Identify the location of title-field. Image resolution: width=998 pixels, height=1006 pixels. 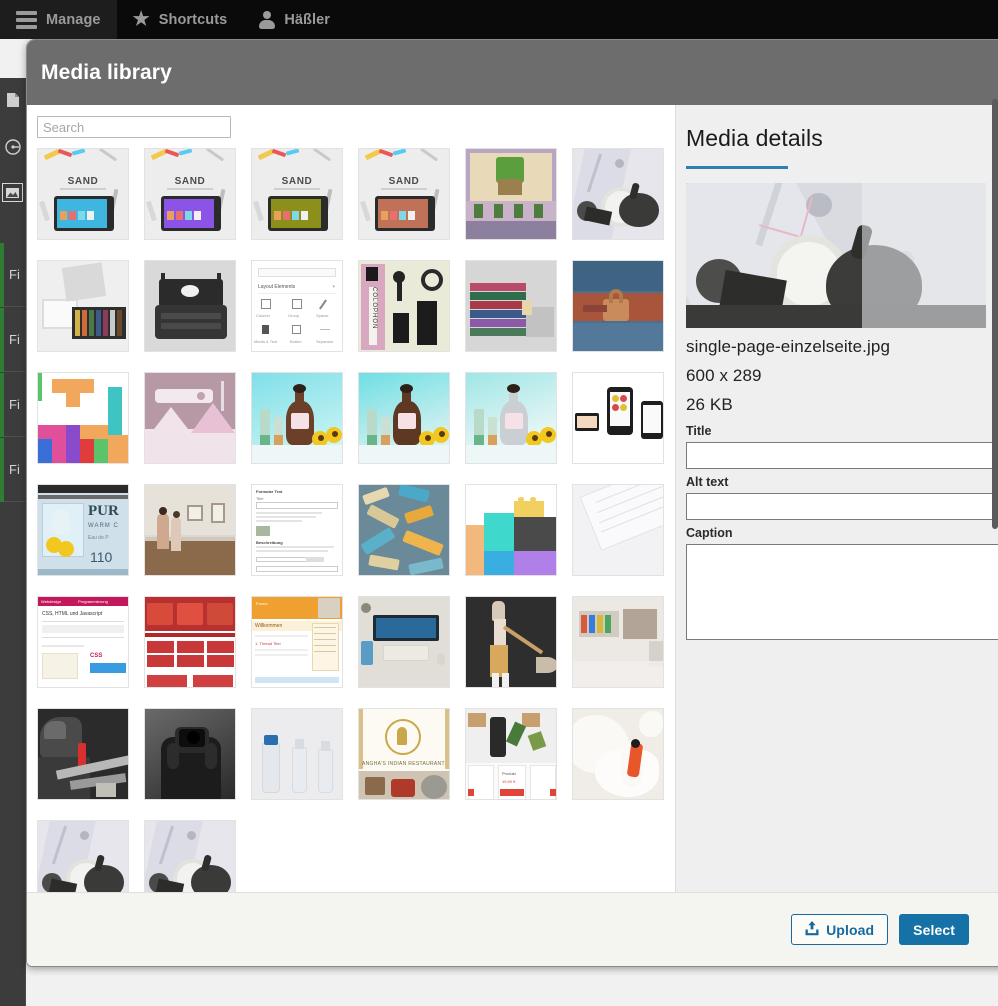
(842, 455).